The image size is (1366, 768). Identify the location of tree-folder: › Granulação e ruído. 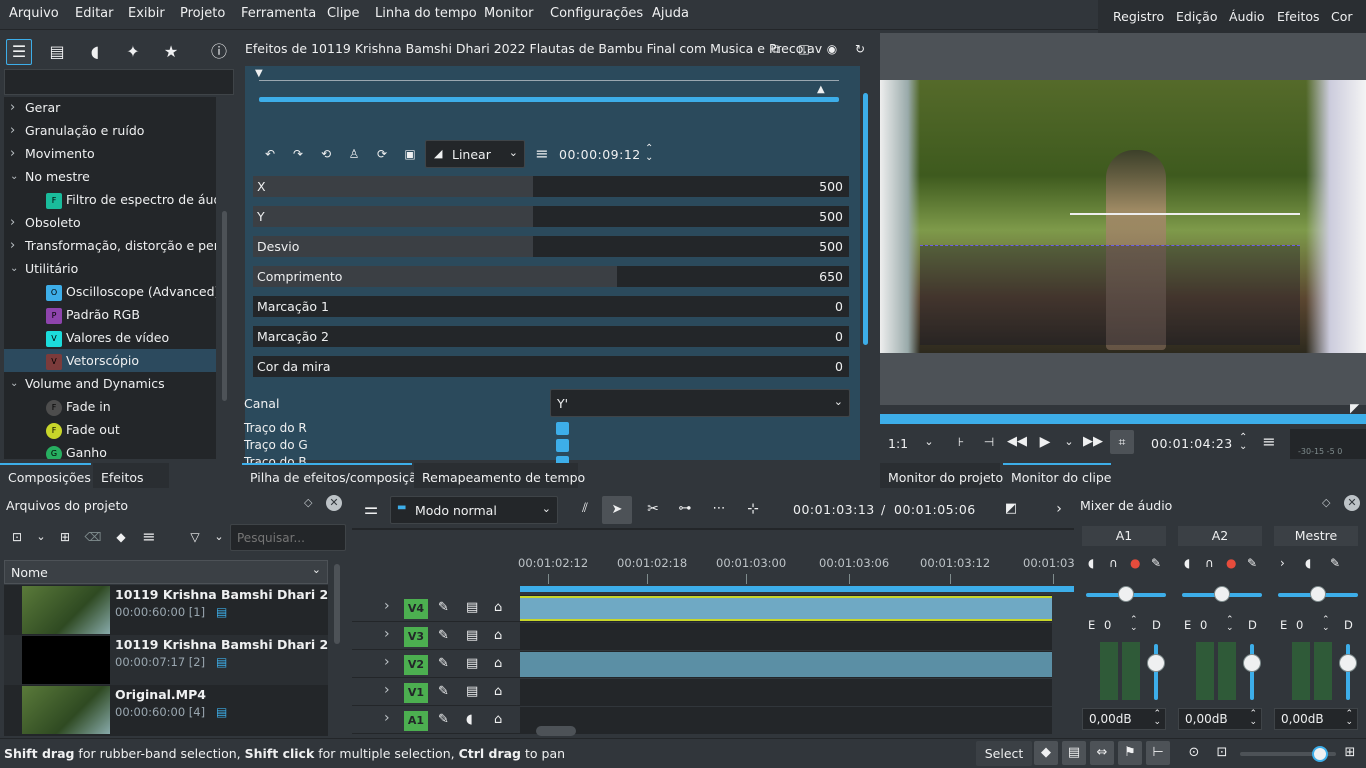
(110, 130).